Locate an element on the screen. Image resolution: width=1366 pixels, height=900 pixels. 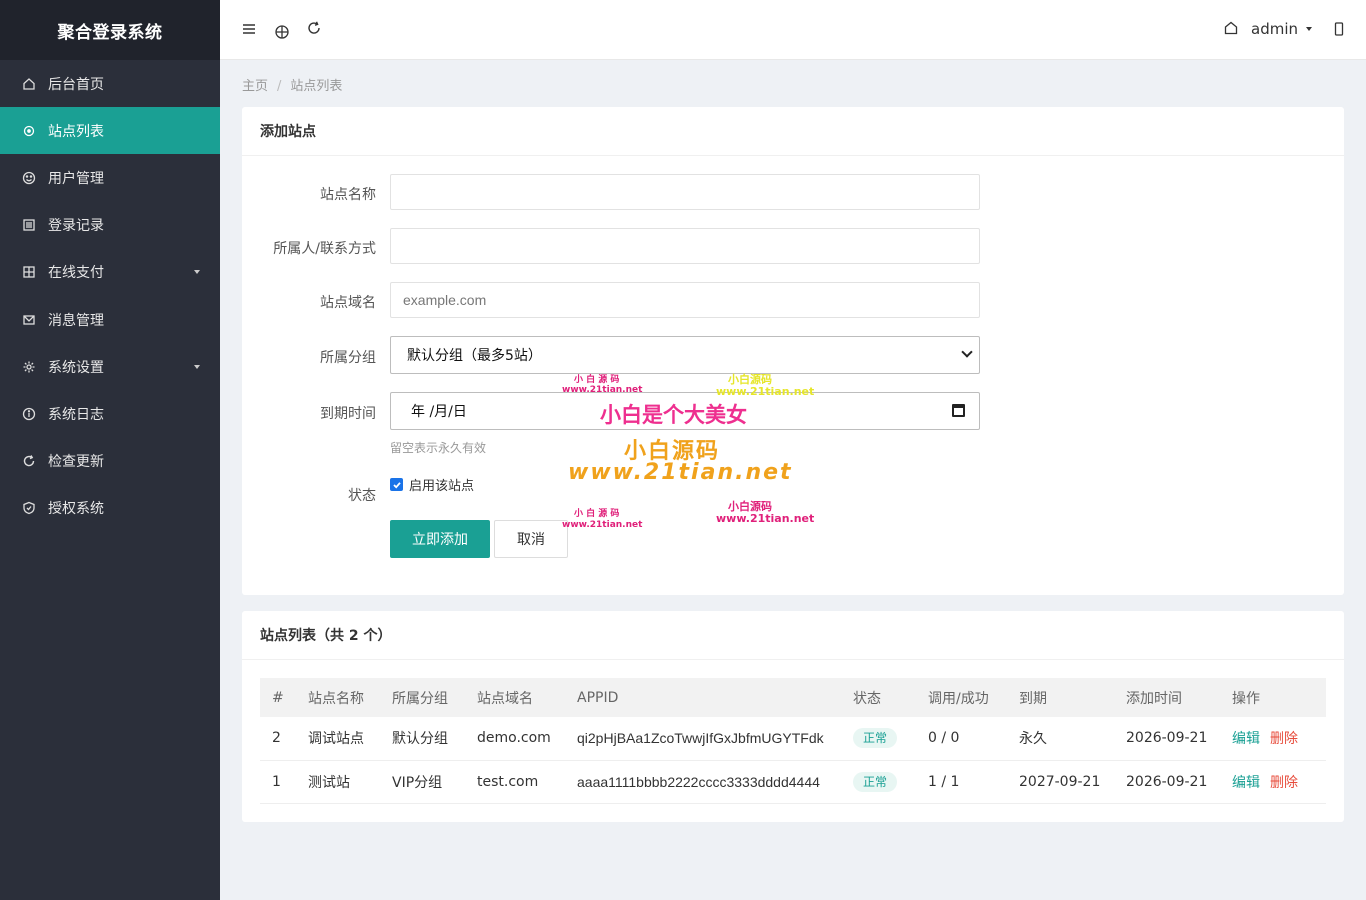
breadcrumb-current: 站点列表 is located at coordinates (316, 86).